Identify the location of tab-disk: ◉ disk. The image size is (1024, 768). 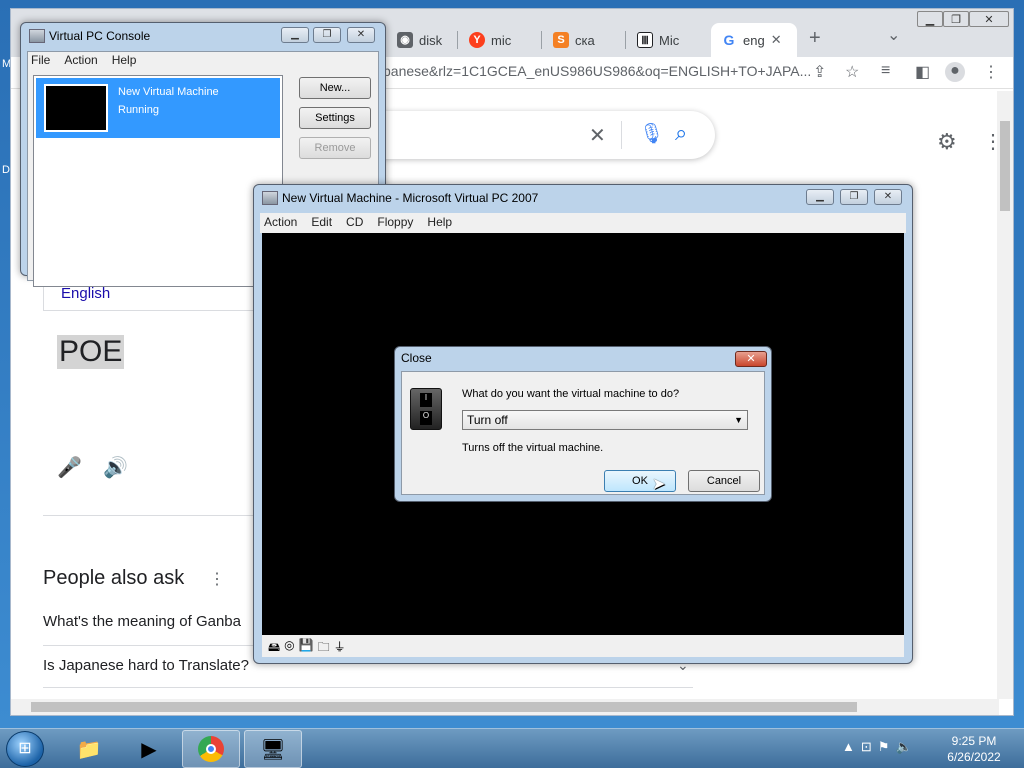
(419, 40).